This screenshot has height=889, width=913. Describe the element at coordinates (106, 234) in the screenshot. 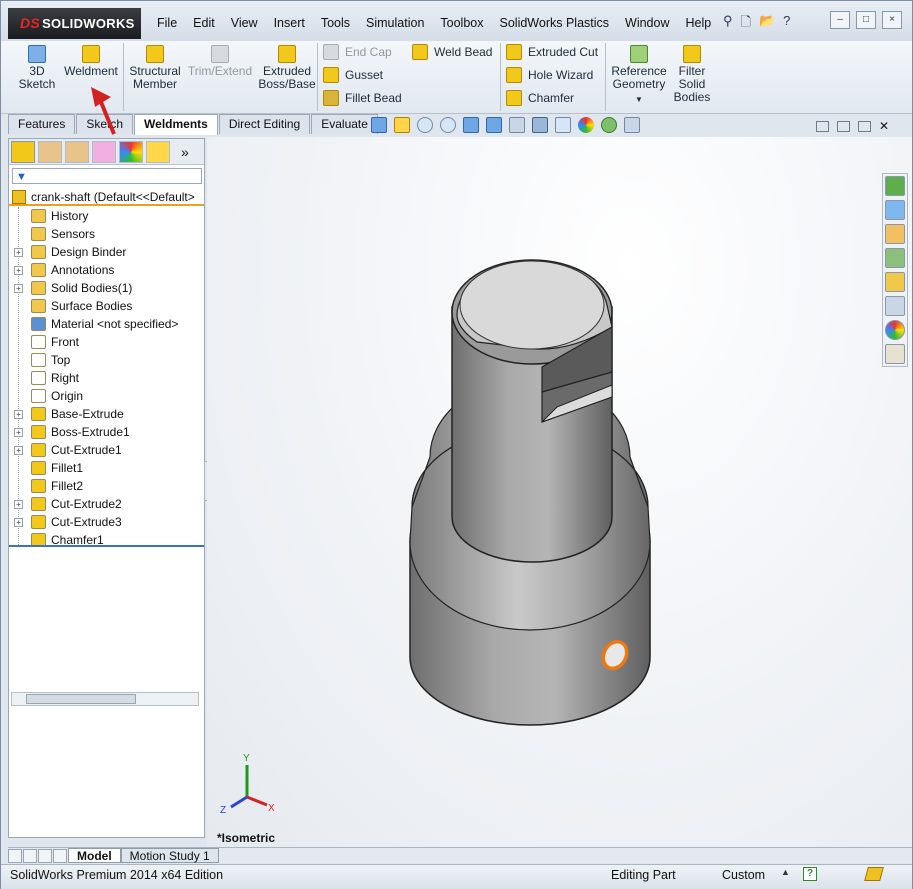

I see `feature-tree-item: Sensors` at that location.